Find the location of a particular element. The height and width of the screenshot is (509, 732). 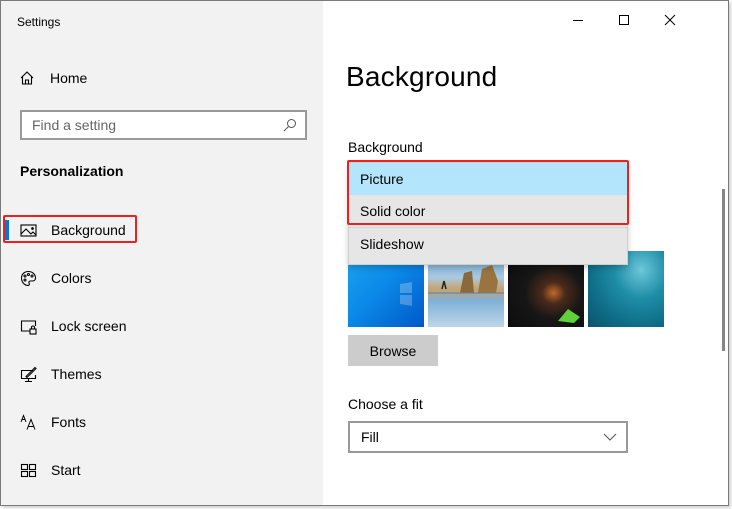

sidebar-item-label: Lock screen is located at coordinates (89, 326).